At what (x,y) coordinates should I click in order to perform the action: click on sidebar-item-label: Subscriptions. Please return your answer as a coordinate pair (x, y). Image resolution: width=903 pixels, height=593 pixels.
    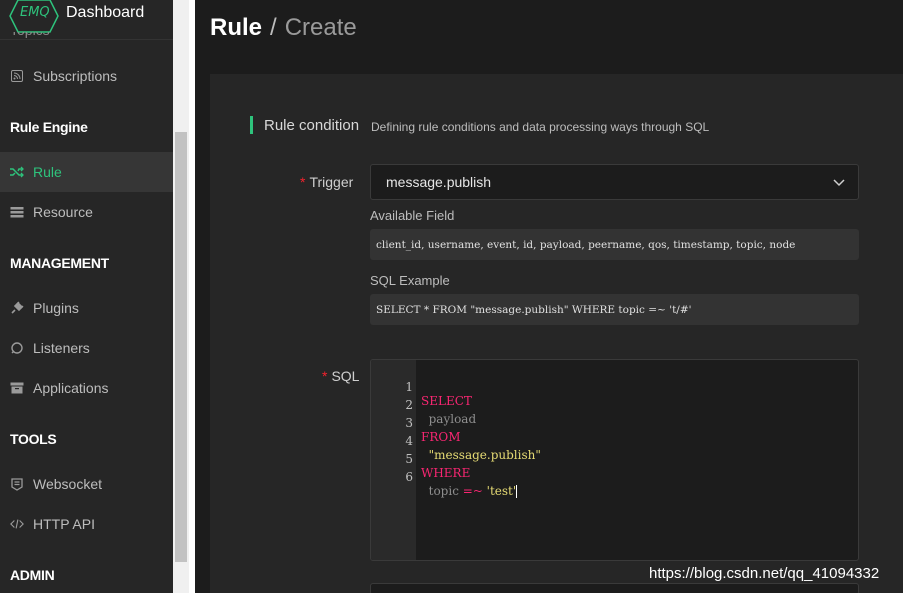
    Looking at the image, I should click on (75, 76).